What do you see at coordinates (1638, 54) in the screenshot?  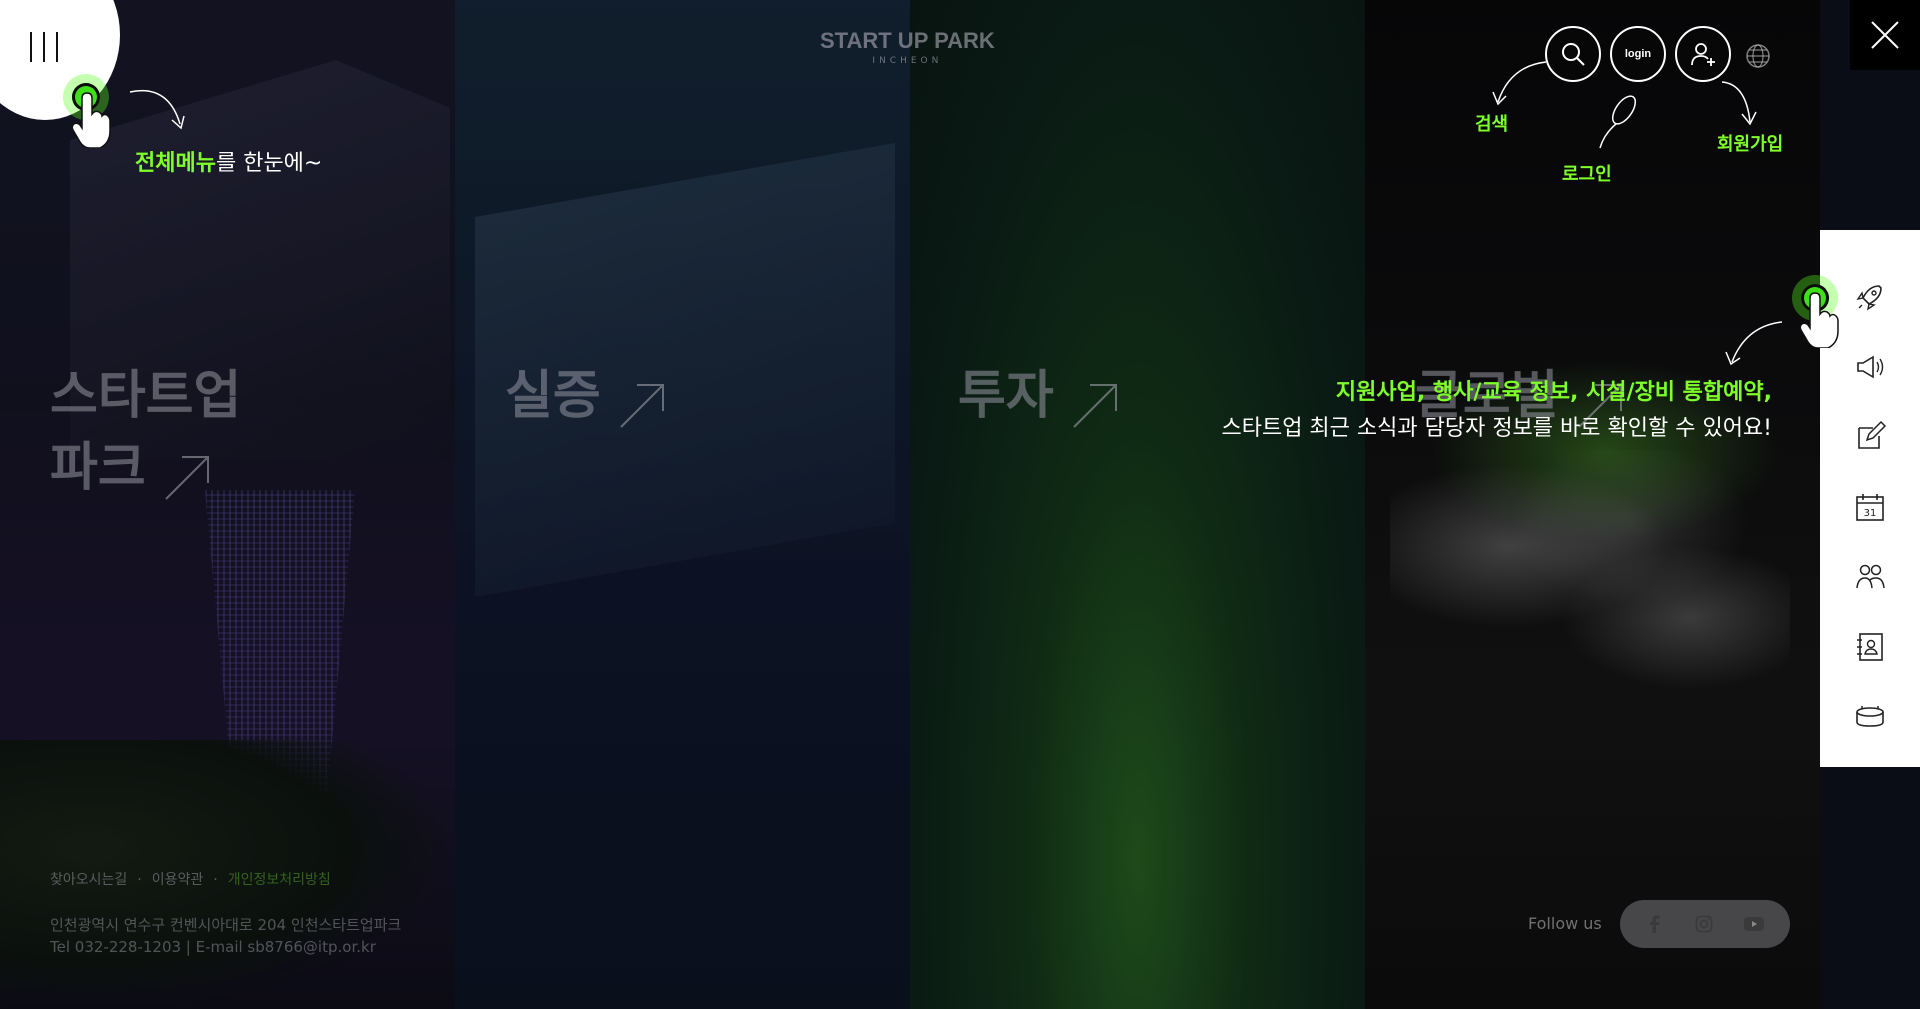 I see `login-button: login` at bounding box center [1638, 54].